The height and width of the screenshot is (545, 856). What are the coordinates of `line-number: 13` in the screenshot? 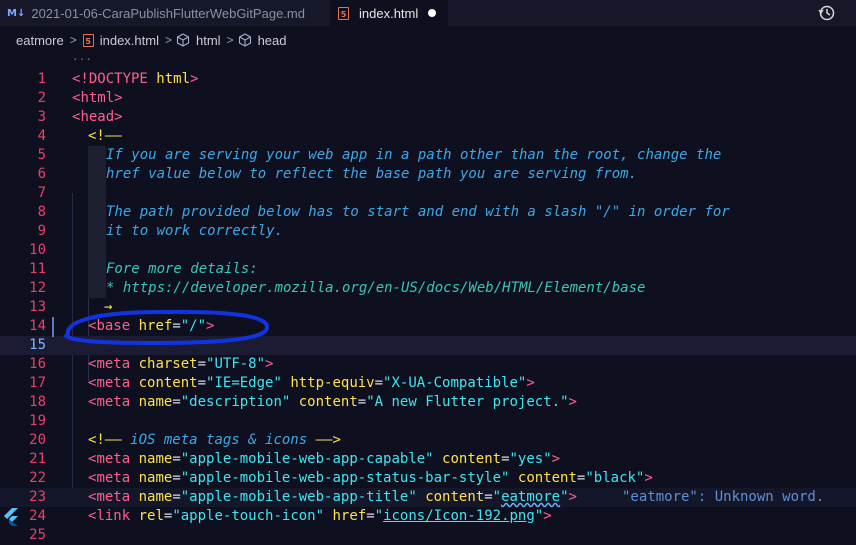 It's located at (37, 307).